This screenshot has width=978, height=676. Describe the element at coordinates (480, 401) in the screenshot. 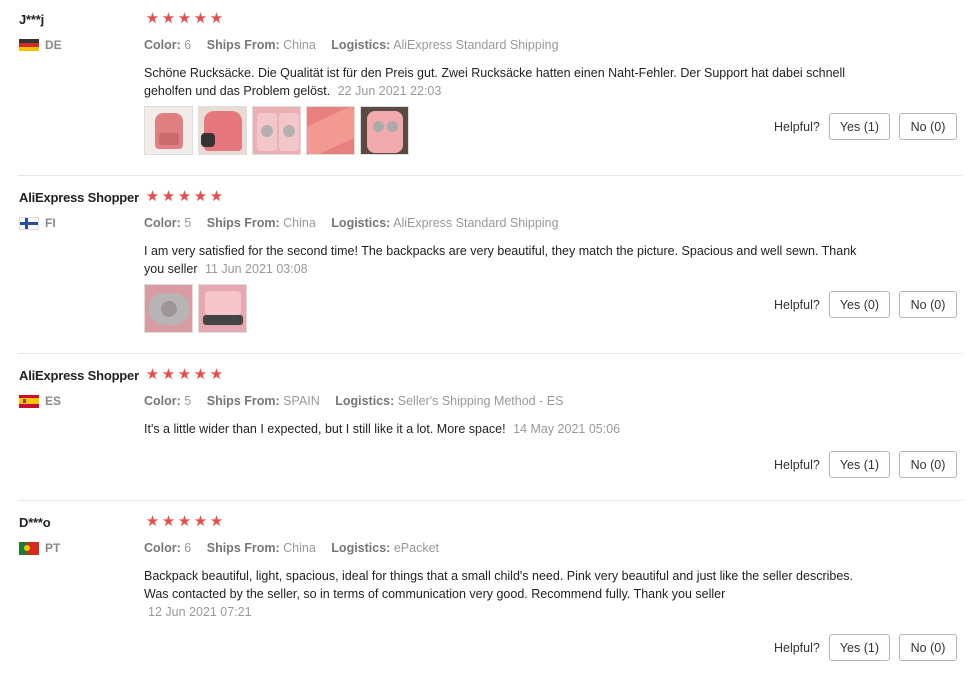

I see `logistics-value: Seller's Shipping Method - ES` at that location.